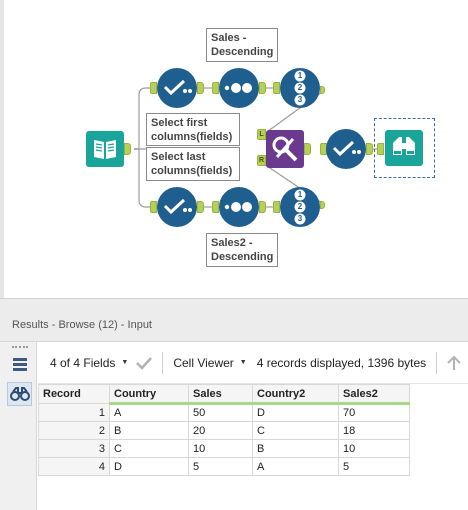  I want to click on metadata-view-button, so click(19, 365).